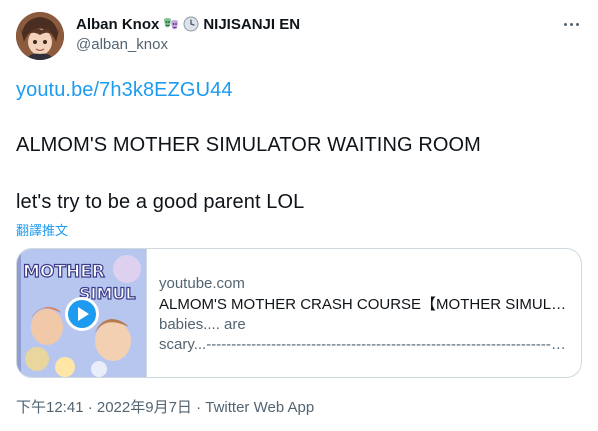 The height and width of the screenshot is (431, 598). What do you see at coordinates (191, 24) in the screenshot?
I see `clock-emoji-icon` at bounding box center [191, 24].